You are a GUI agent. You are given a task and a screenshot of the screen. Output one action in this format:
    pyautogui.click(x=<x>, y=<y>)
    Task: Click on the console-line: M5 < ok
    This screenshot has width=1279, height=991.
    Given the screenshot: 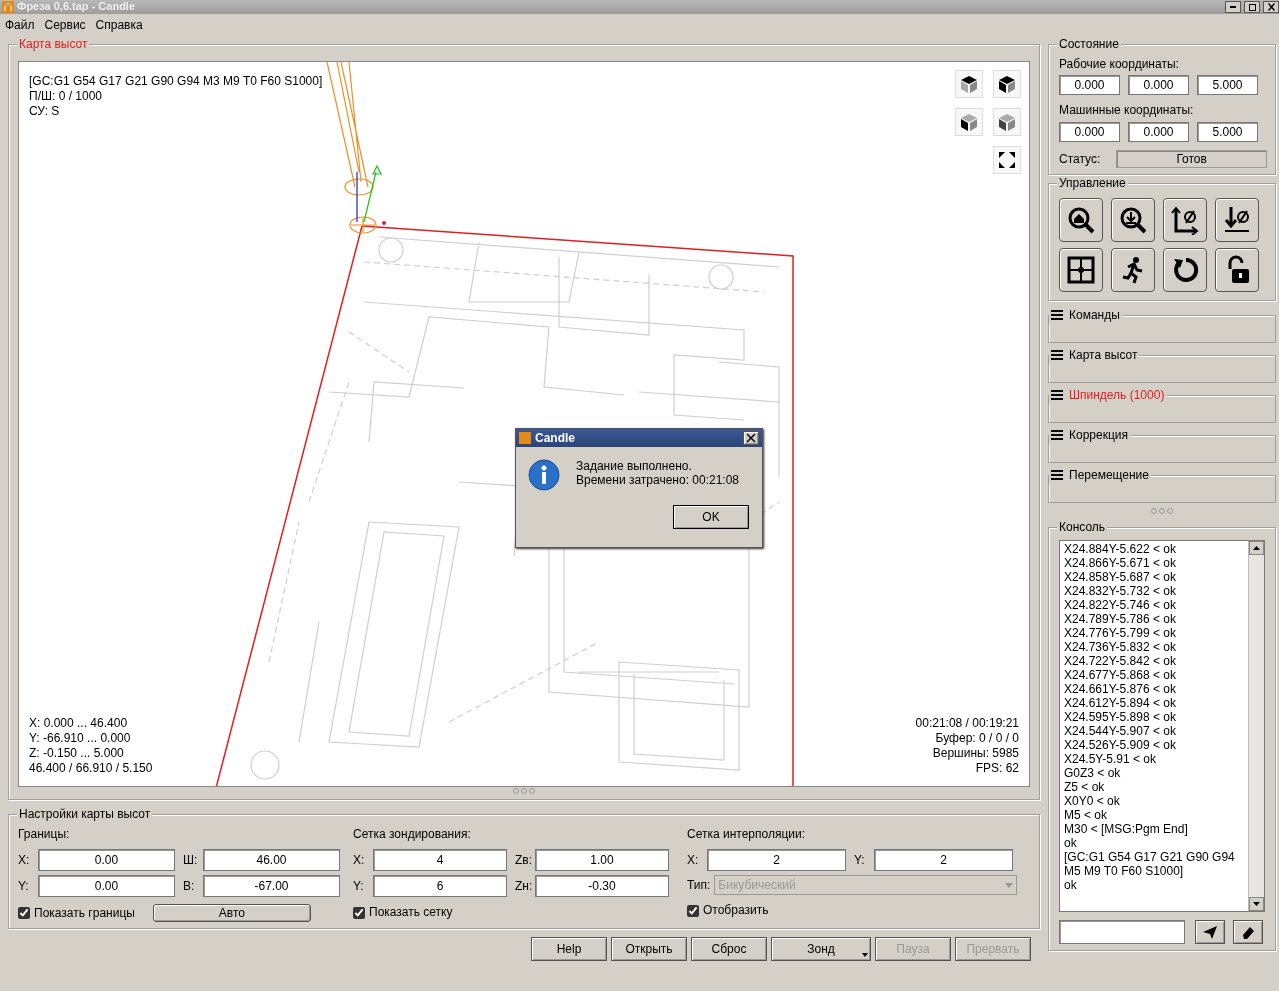 What is the action you would take?
    pyautogui.click(x=1086, y=814)
    